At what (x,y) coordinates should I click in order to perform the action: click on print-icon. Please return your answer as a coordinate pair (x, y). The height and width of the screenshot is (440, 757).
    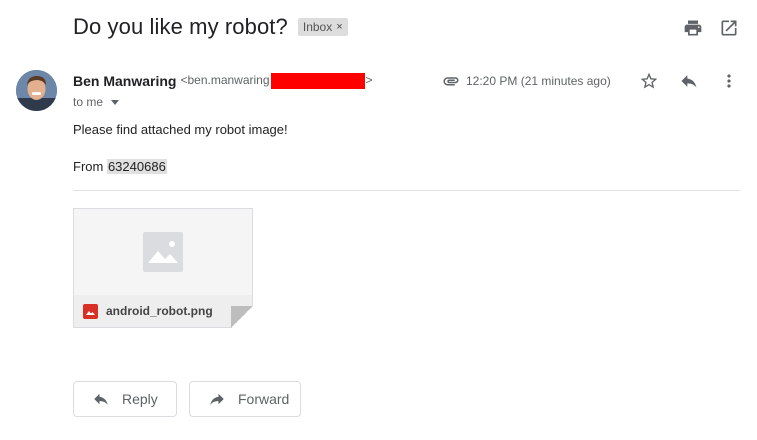
    Looking at the image, I should click on (693, 28).